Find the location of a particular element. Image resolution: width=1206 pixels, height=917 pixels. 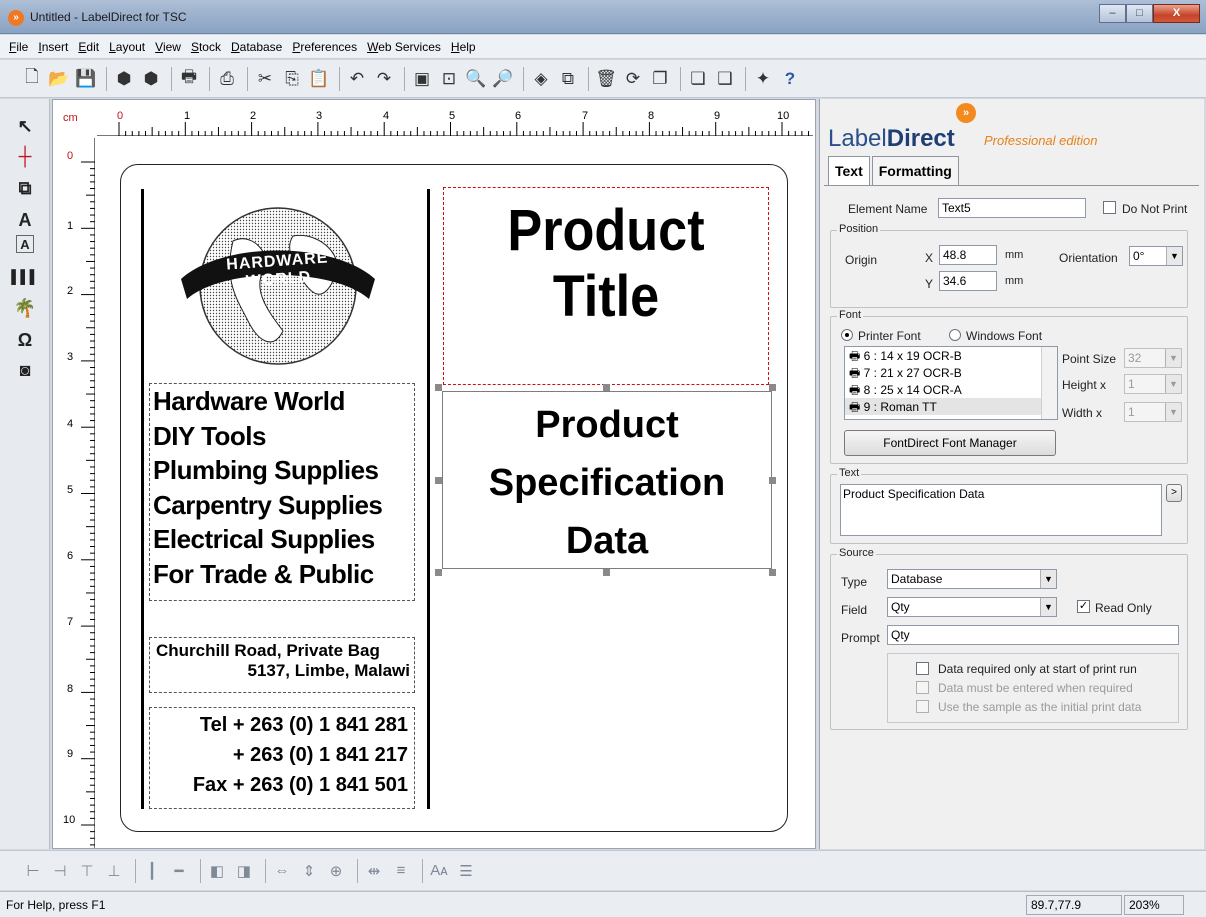

open-icon: 📂 is located at coordinates (59, 79).